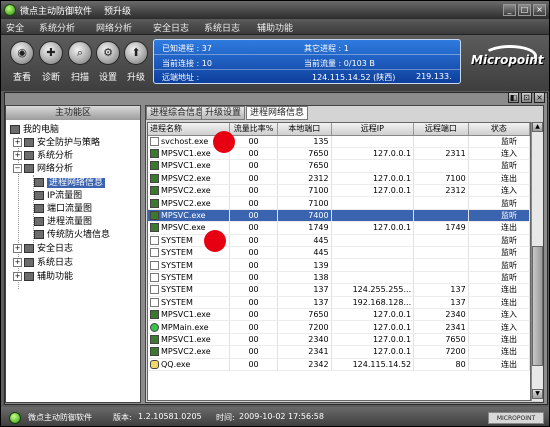 The width and height of the screenshot is (550, 427). What do you see at coordinates (339, 364) in the screenshot?
I see `table-row: QQ.exe 00 2342 124.115.14.52 80 连出` at bounding box center [339, 364].